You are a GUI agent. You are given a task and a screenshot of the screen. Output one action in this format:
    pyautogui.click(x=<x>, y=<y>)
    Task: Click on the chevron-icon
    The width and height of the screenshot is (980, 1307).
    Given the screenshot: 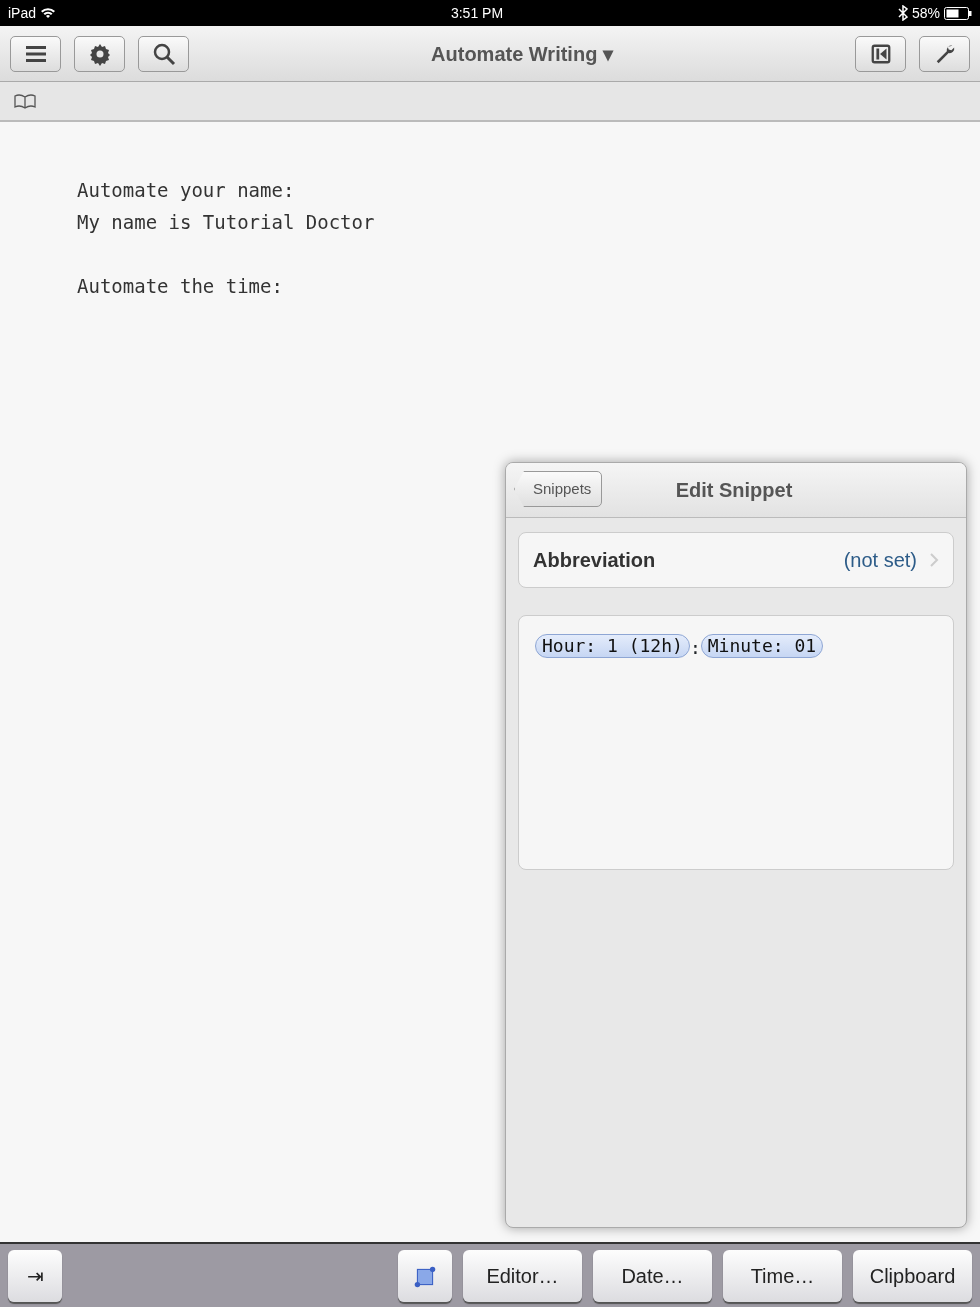 What is the action you would take?
    pyautogui.click(x=934, y=560)
    